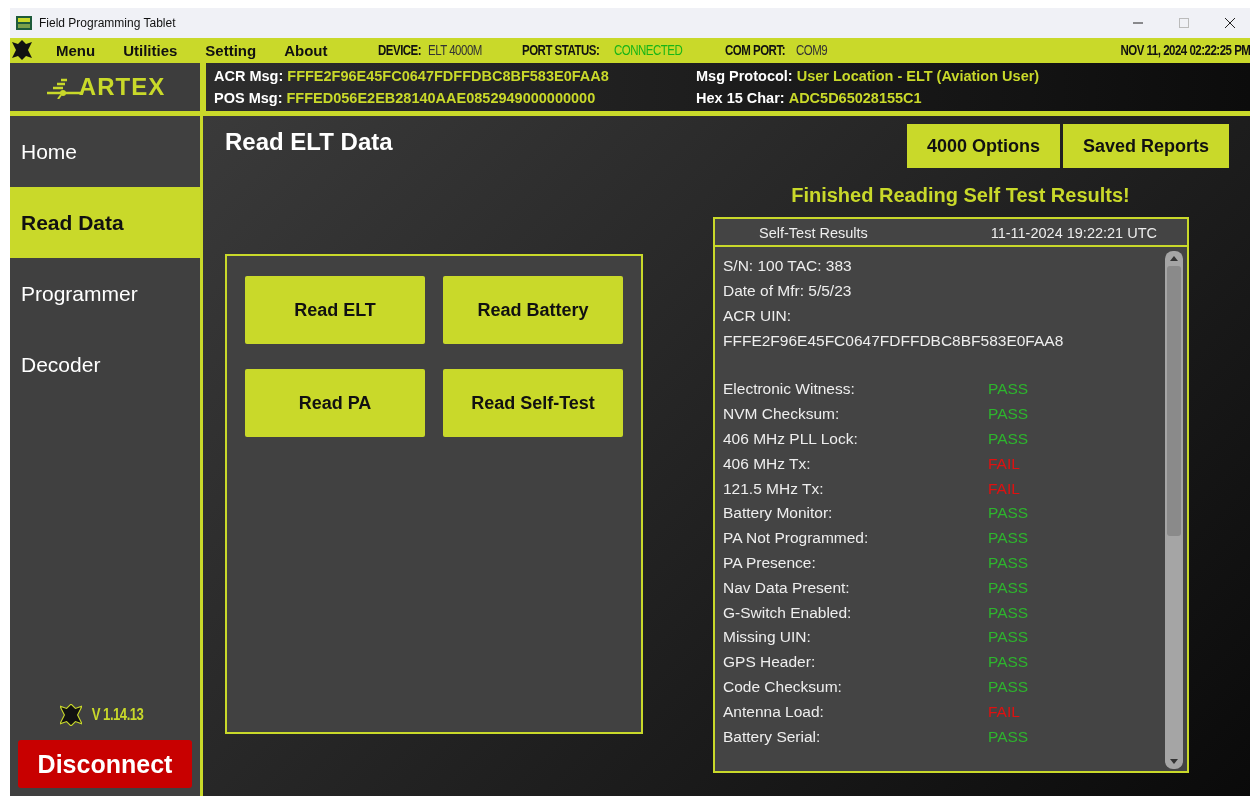  What do you see at coordinates (770, 562) in the screenshot?
I see `test-name: PA Presence:` at bounding box center [770, 562].